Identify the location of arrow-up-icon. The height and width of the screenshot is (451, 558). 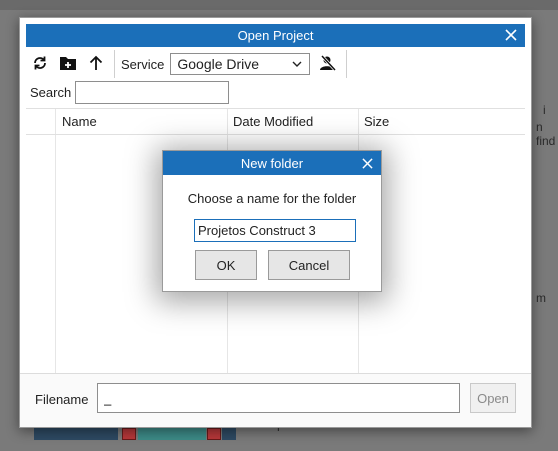
(96, 64).